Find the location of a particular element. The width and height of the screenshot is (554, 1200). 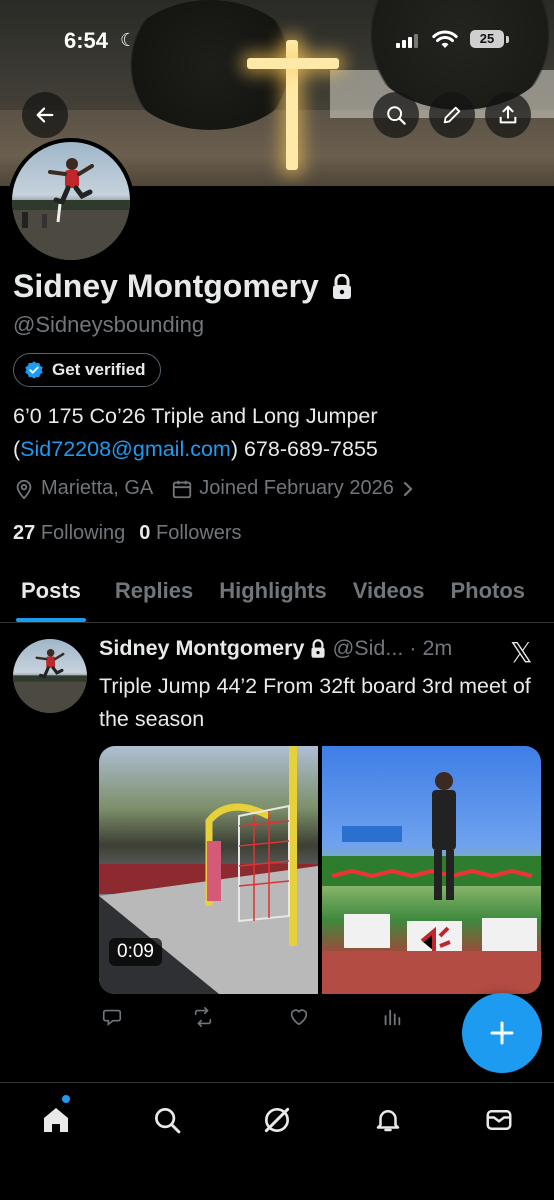

grok-icon is located at coordinates (277, 1120).